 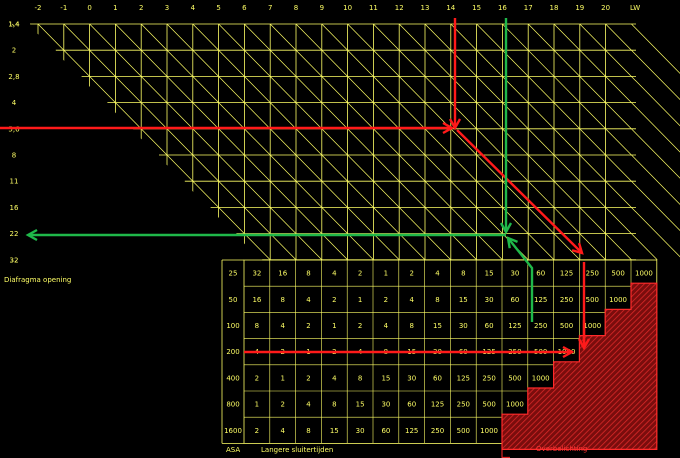 I want to click on lw-tick-label: 6, so click(x=244, y=8).